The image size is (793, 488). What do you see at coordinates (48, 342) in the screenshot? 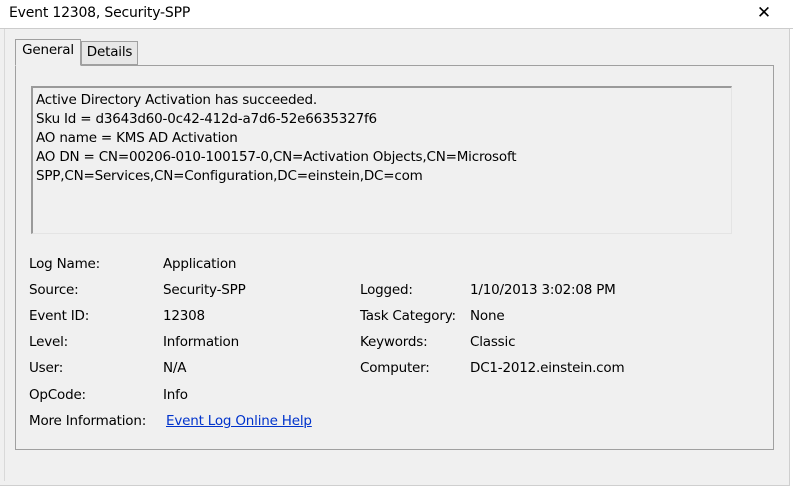
I see `level-label: Level:` at bounding box center [48, 342].